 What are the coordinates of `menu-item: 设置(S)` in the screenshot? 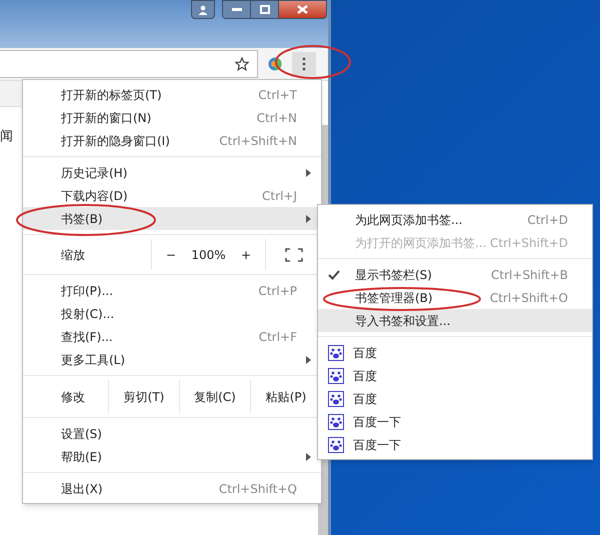 It's located at (172, 433).